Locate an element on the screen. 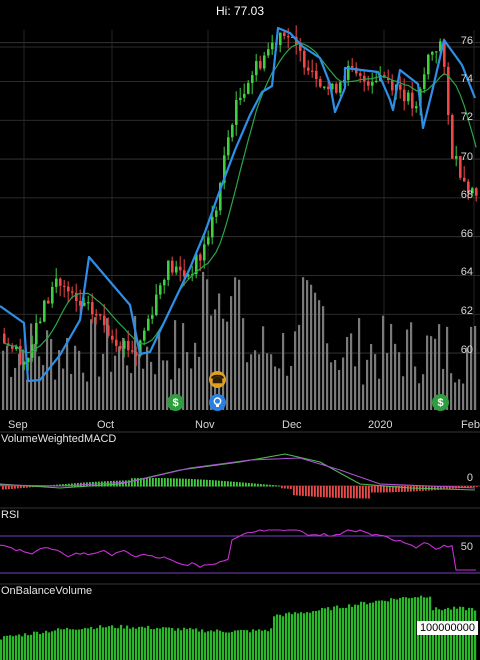  earnings-phone-icon: ☎ is located at coordinates (217, 379).